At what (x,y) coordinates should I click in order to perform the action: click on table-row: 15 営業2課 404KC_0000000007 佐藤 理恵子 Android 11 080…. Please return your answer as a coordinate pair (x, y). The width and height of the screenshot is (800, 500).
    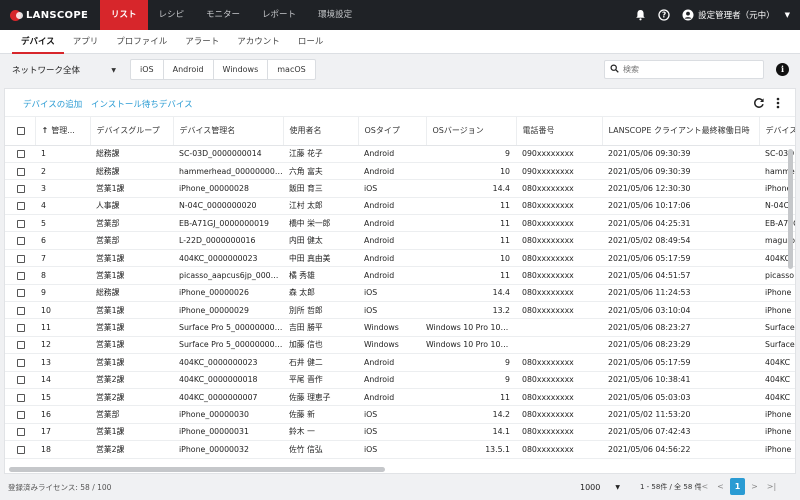
    Looking at the image, I should click on (400, 397).